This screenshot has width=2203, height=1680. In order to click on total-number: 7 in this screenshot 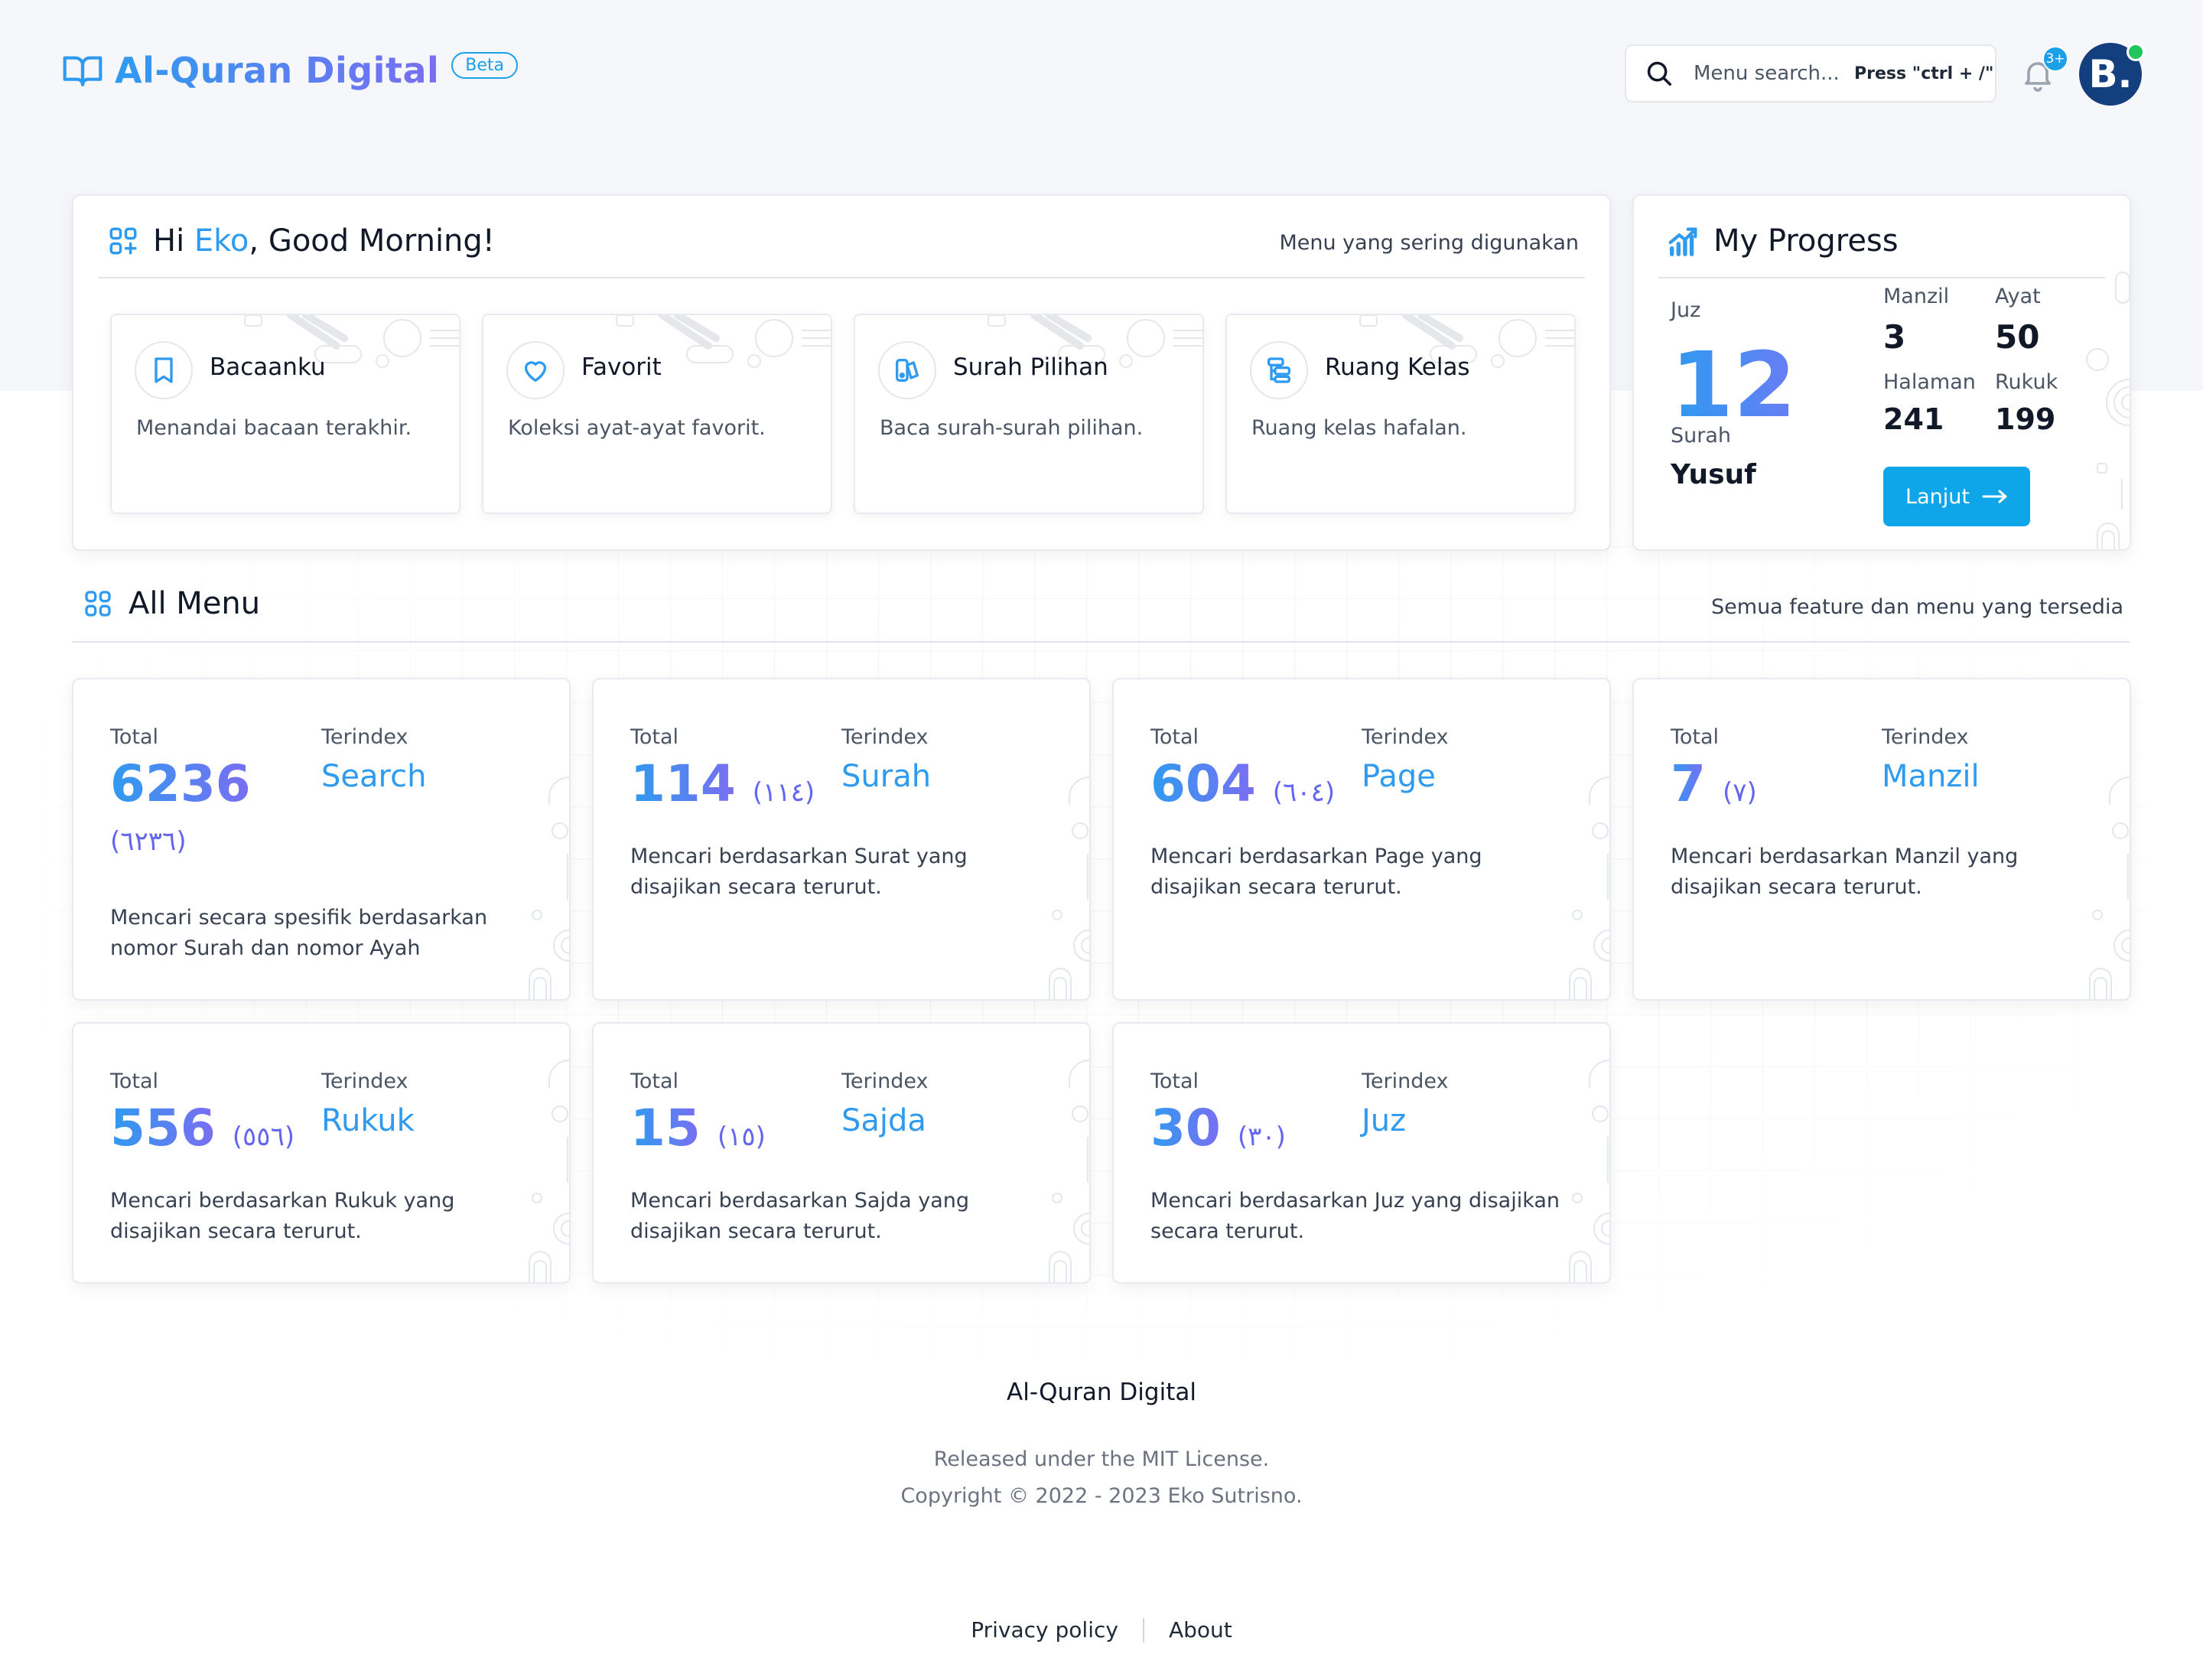, I will do `click(1688, 783)`.